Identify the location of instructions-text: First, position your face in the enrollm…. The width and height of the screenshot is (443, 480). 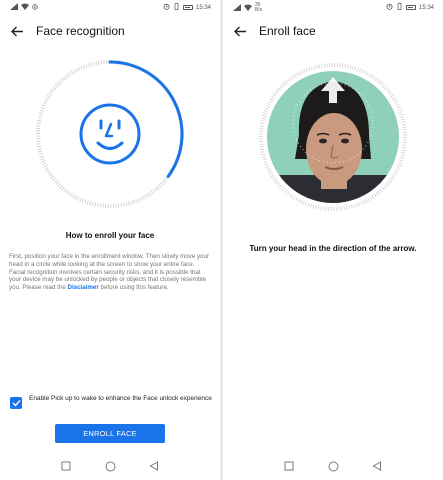
(111, 272).